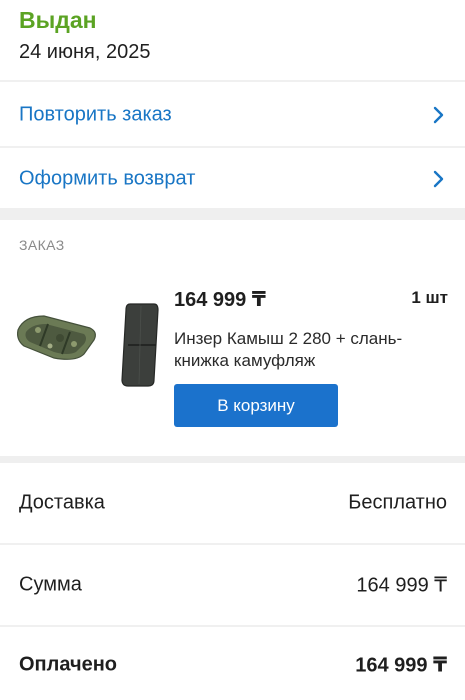 Image resolution: width=465 pixels, height=700 pixels. Describe the element at coordinates (232, 81) in the screenshot. I see `divider` at that location.